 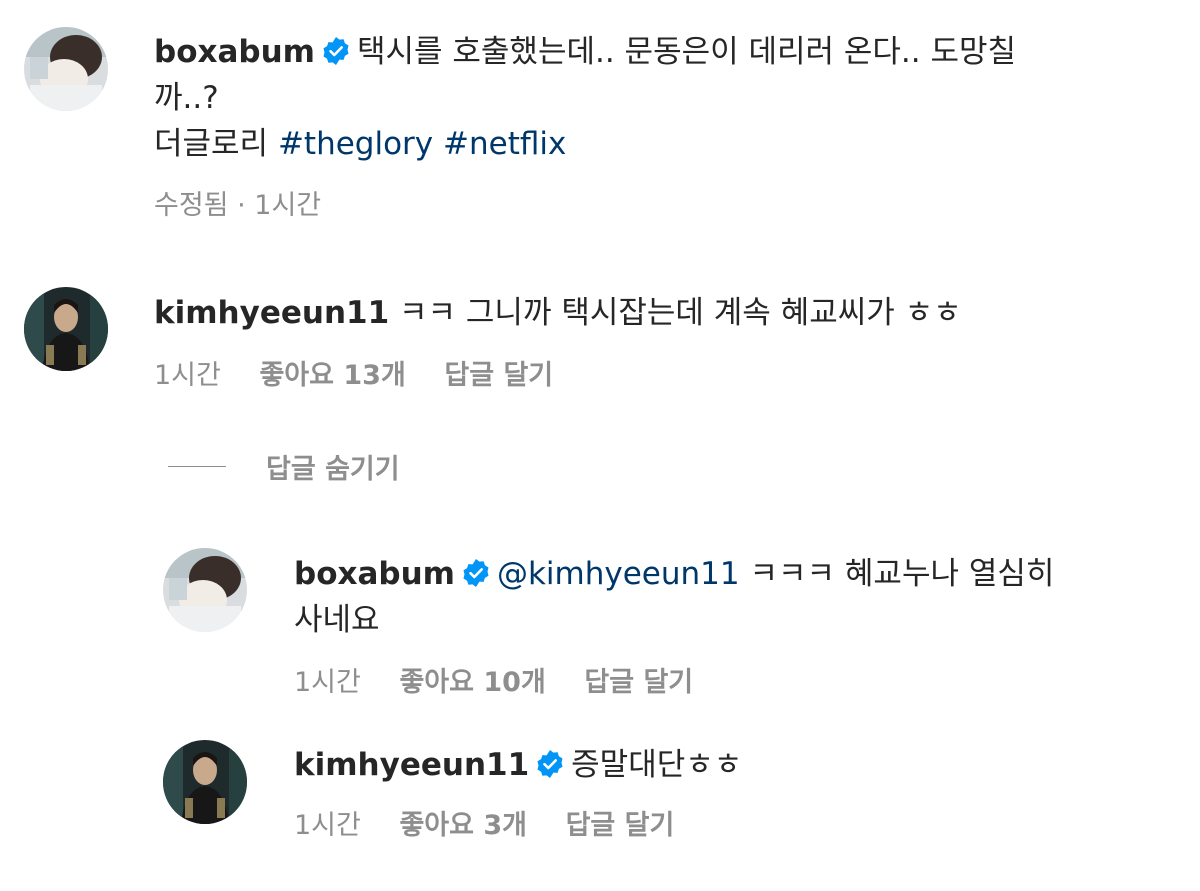 I want to click on hide-replies-button: 답글 숨기기, so click(x=284, y=466).